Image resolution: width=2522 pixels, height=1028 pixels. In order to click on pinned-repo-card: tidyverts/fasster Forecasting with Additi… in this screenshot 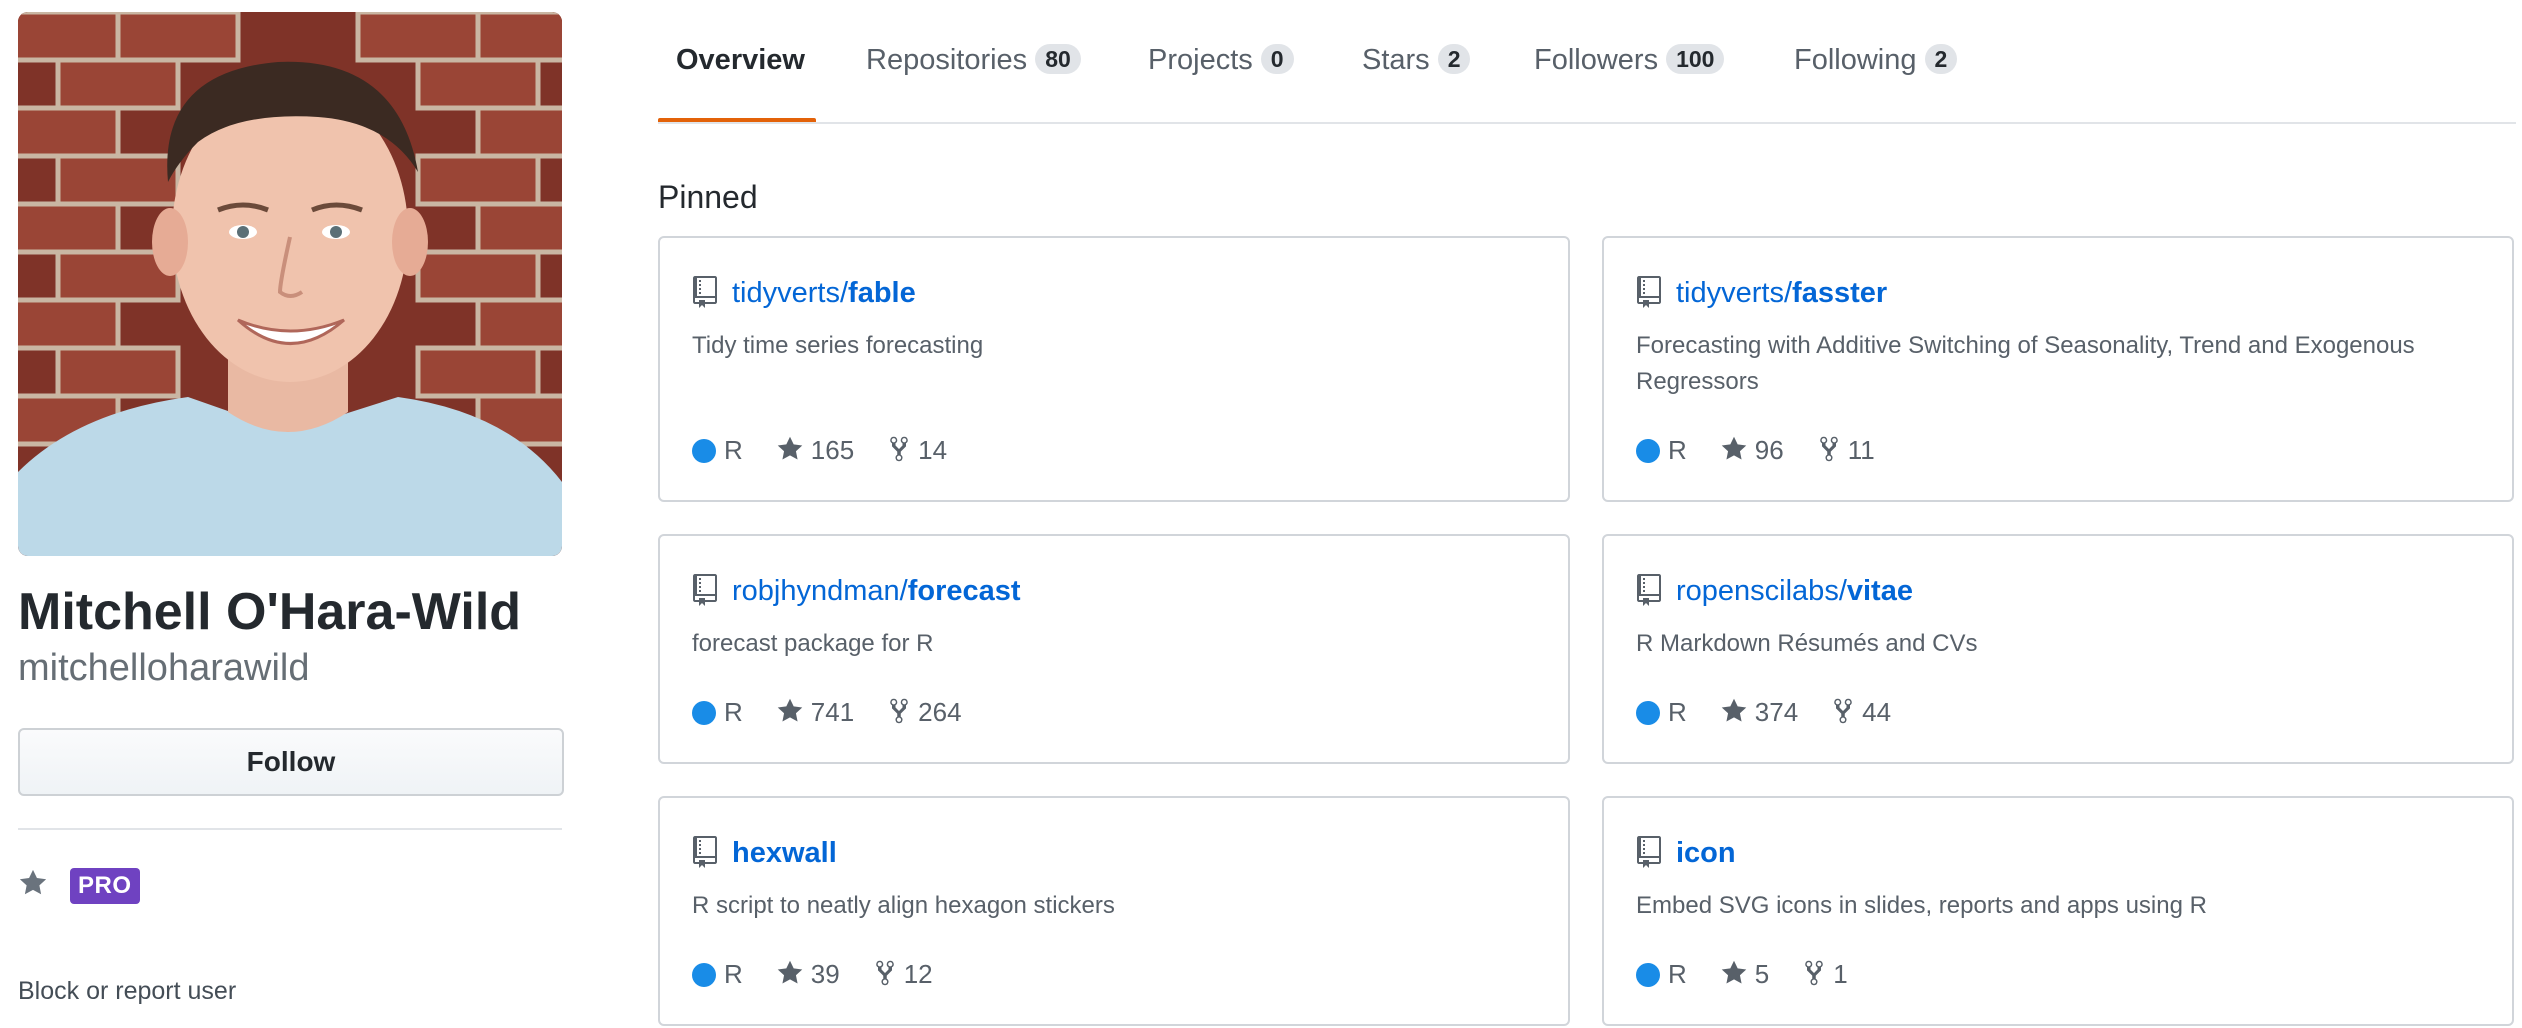, I will do `click(2058, 369)`.